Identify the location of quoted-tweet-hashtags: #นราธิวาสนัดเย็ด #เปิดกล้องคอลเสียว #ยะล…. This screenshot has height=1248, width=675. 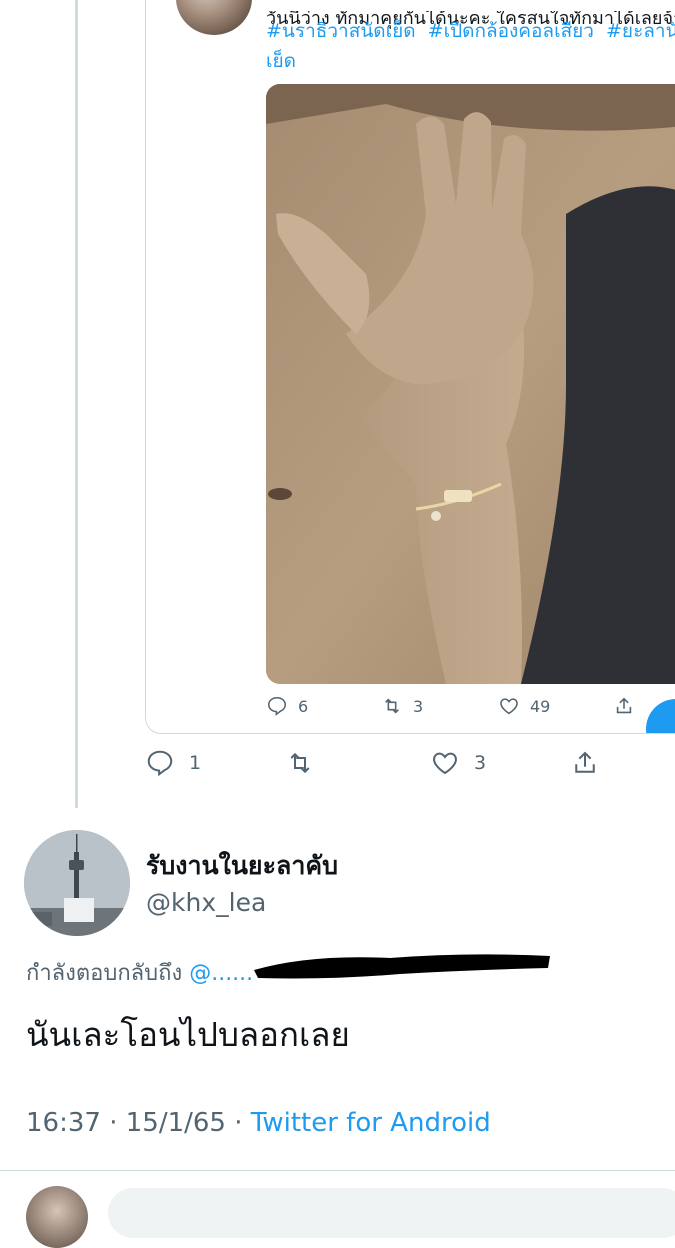
(470, 46).